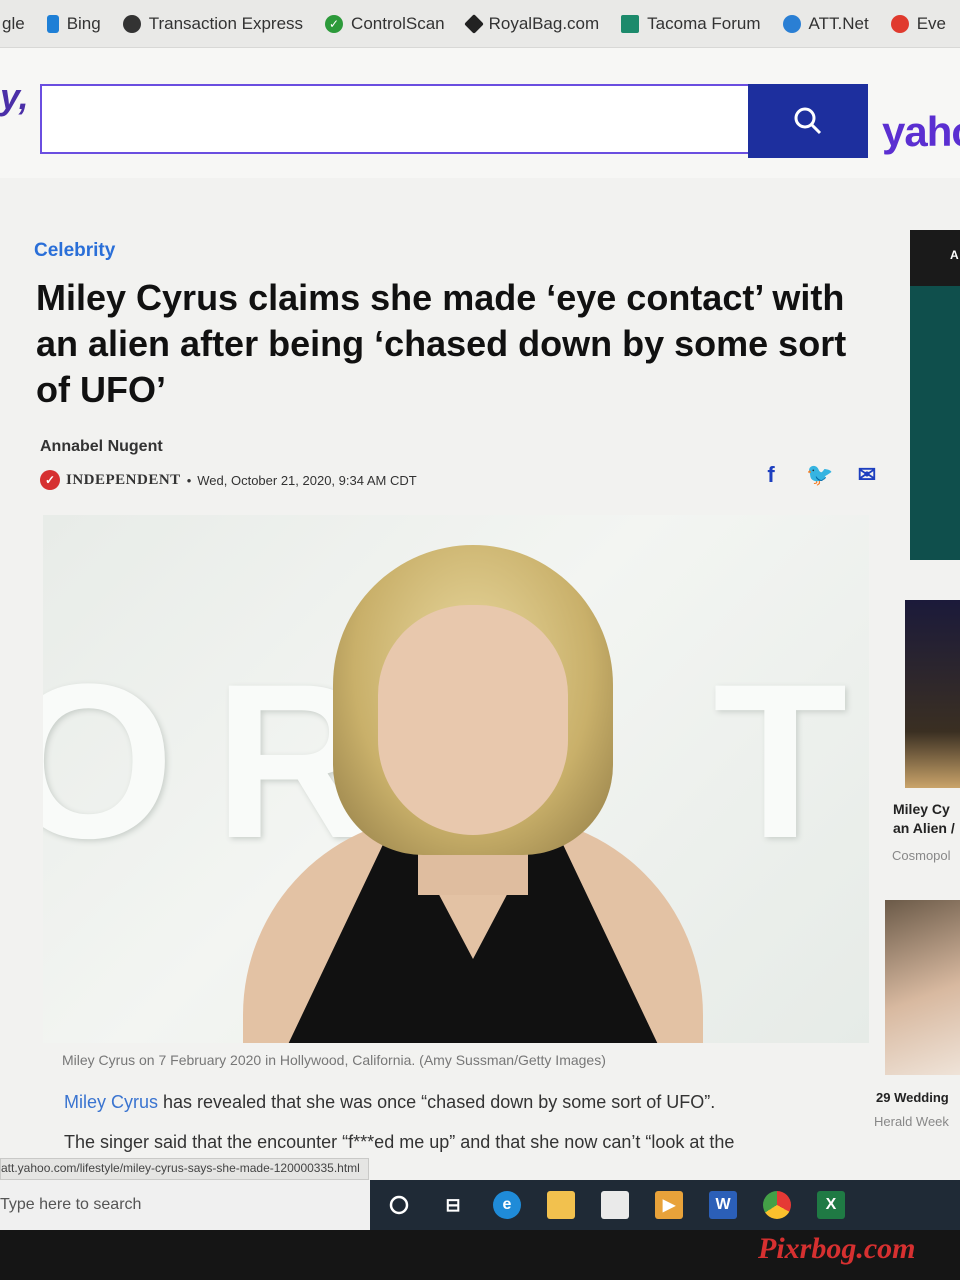 This screenshot has width=960, height=1280. I want to click on body-link: Miley Cyrus, so click(111, 1102).